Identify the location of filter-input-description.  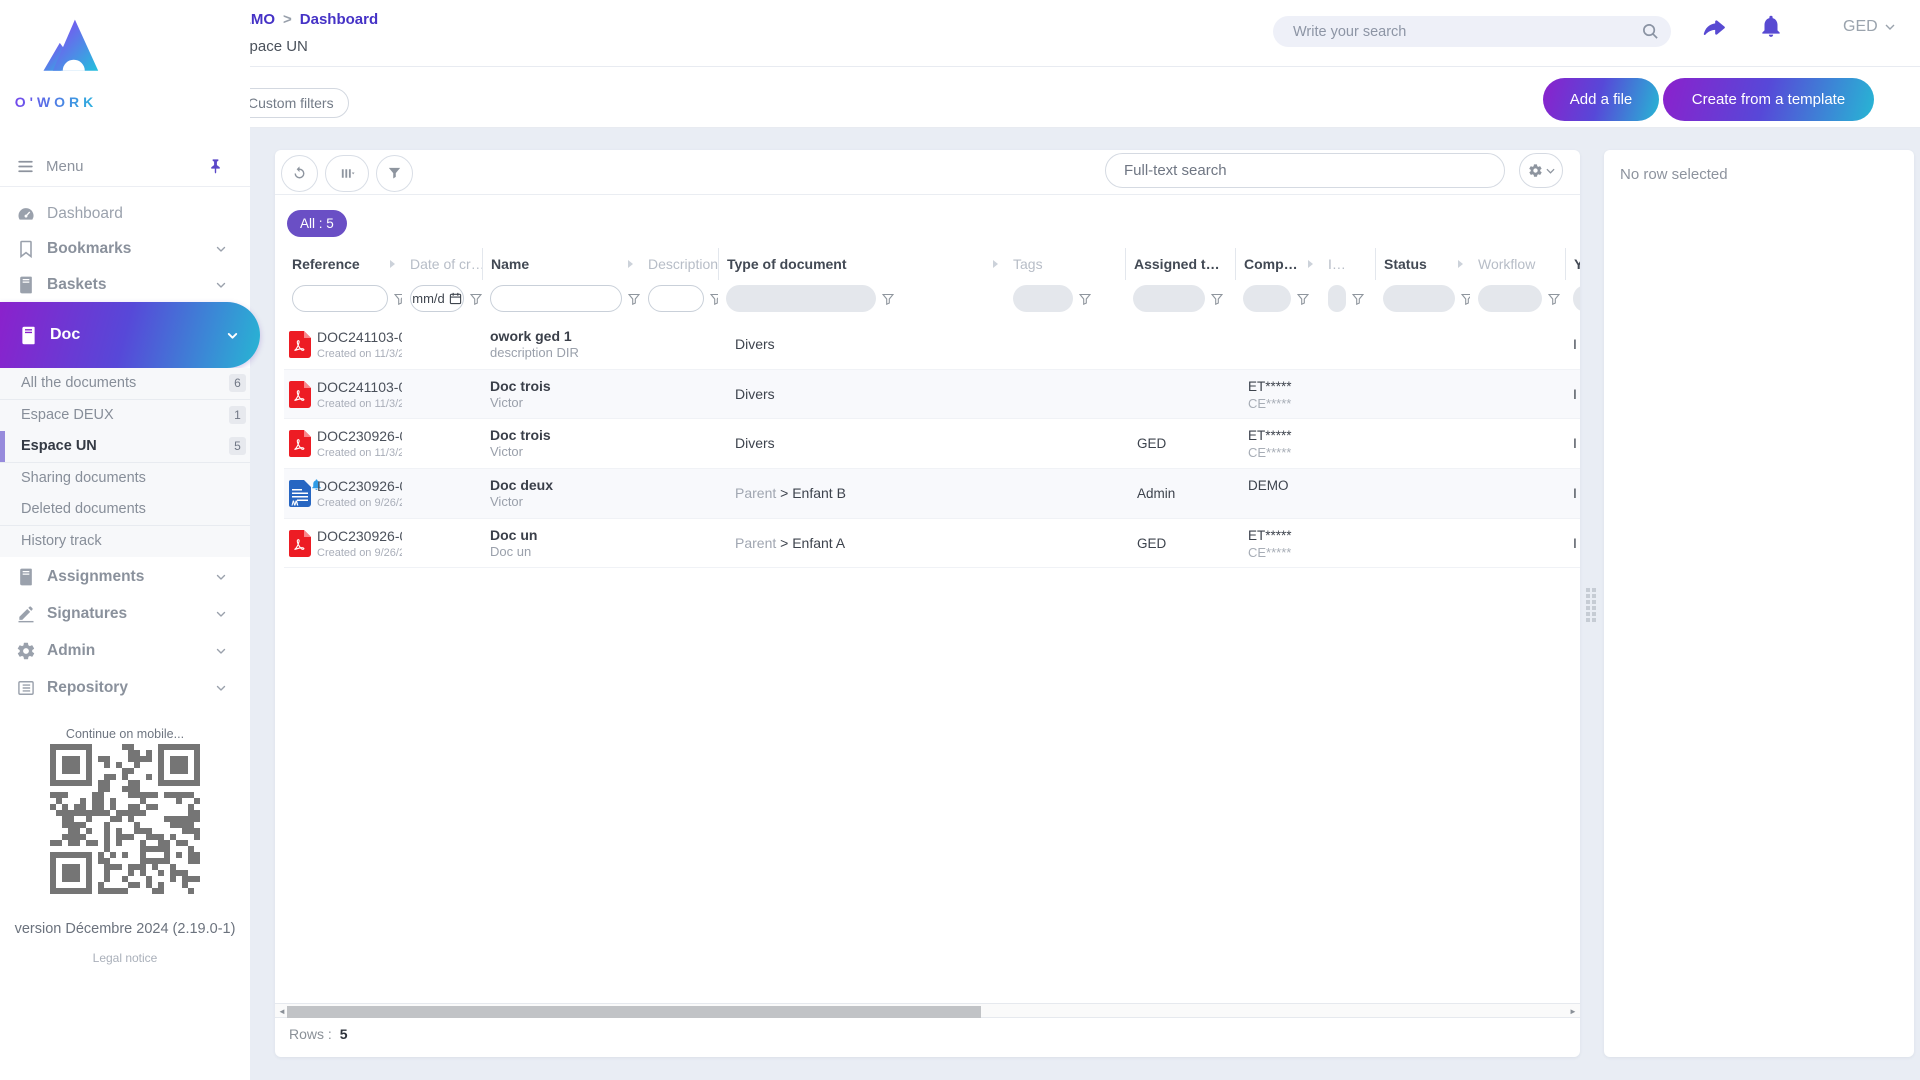
(676, 298).